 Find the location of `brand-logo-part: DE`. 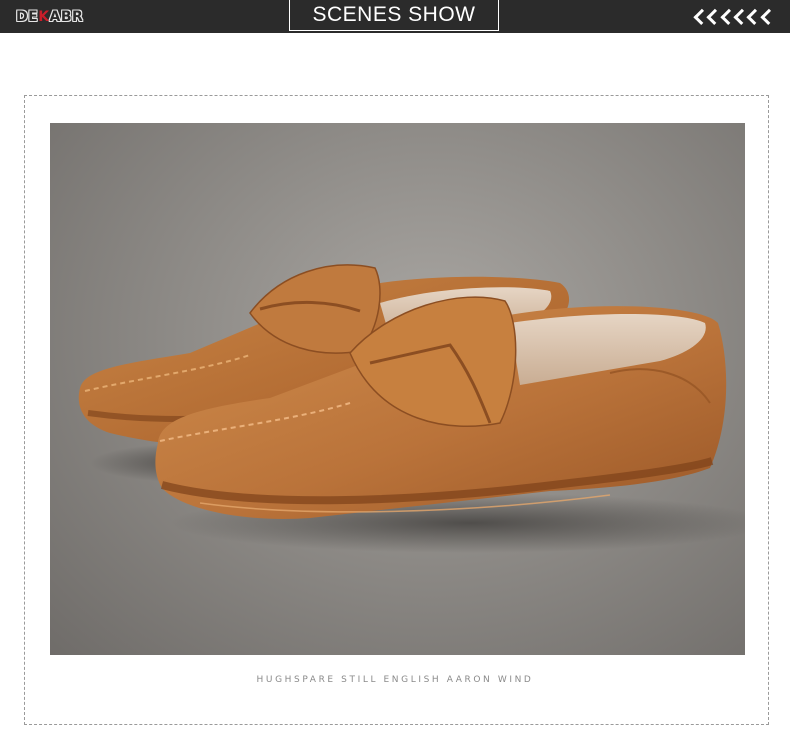

brand-logo-part: DE is located at coordinates (27, 17).